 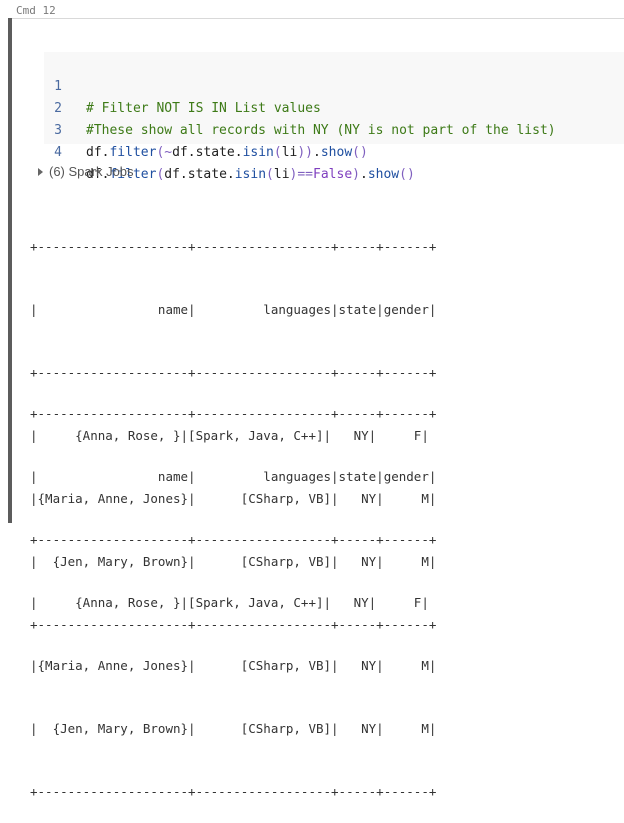 I want to click on spark-jobs-toggle: (6) Spark Jobs, so click(x=86, y=171).